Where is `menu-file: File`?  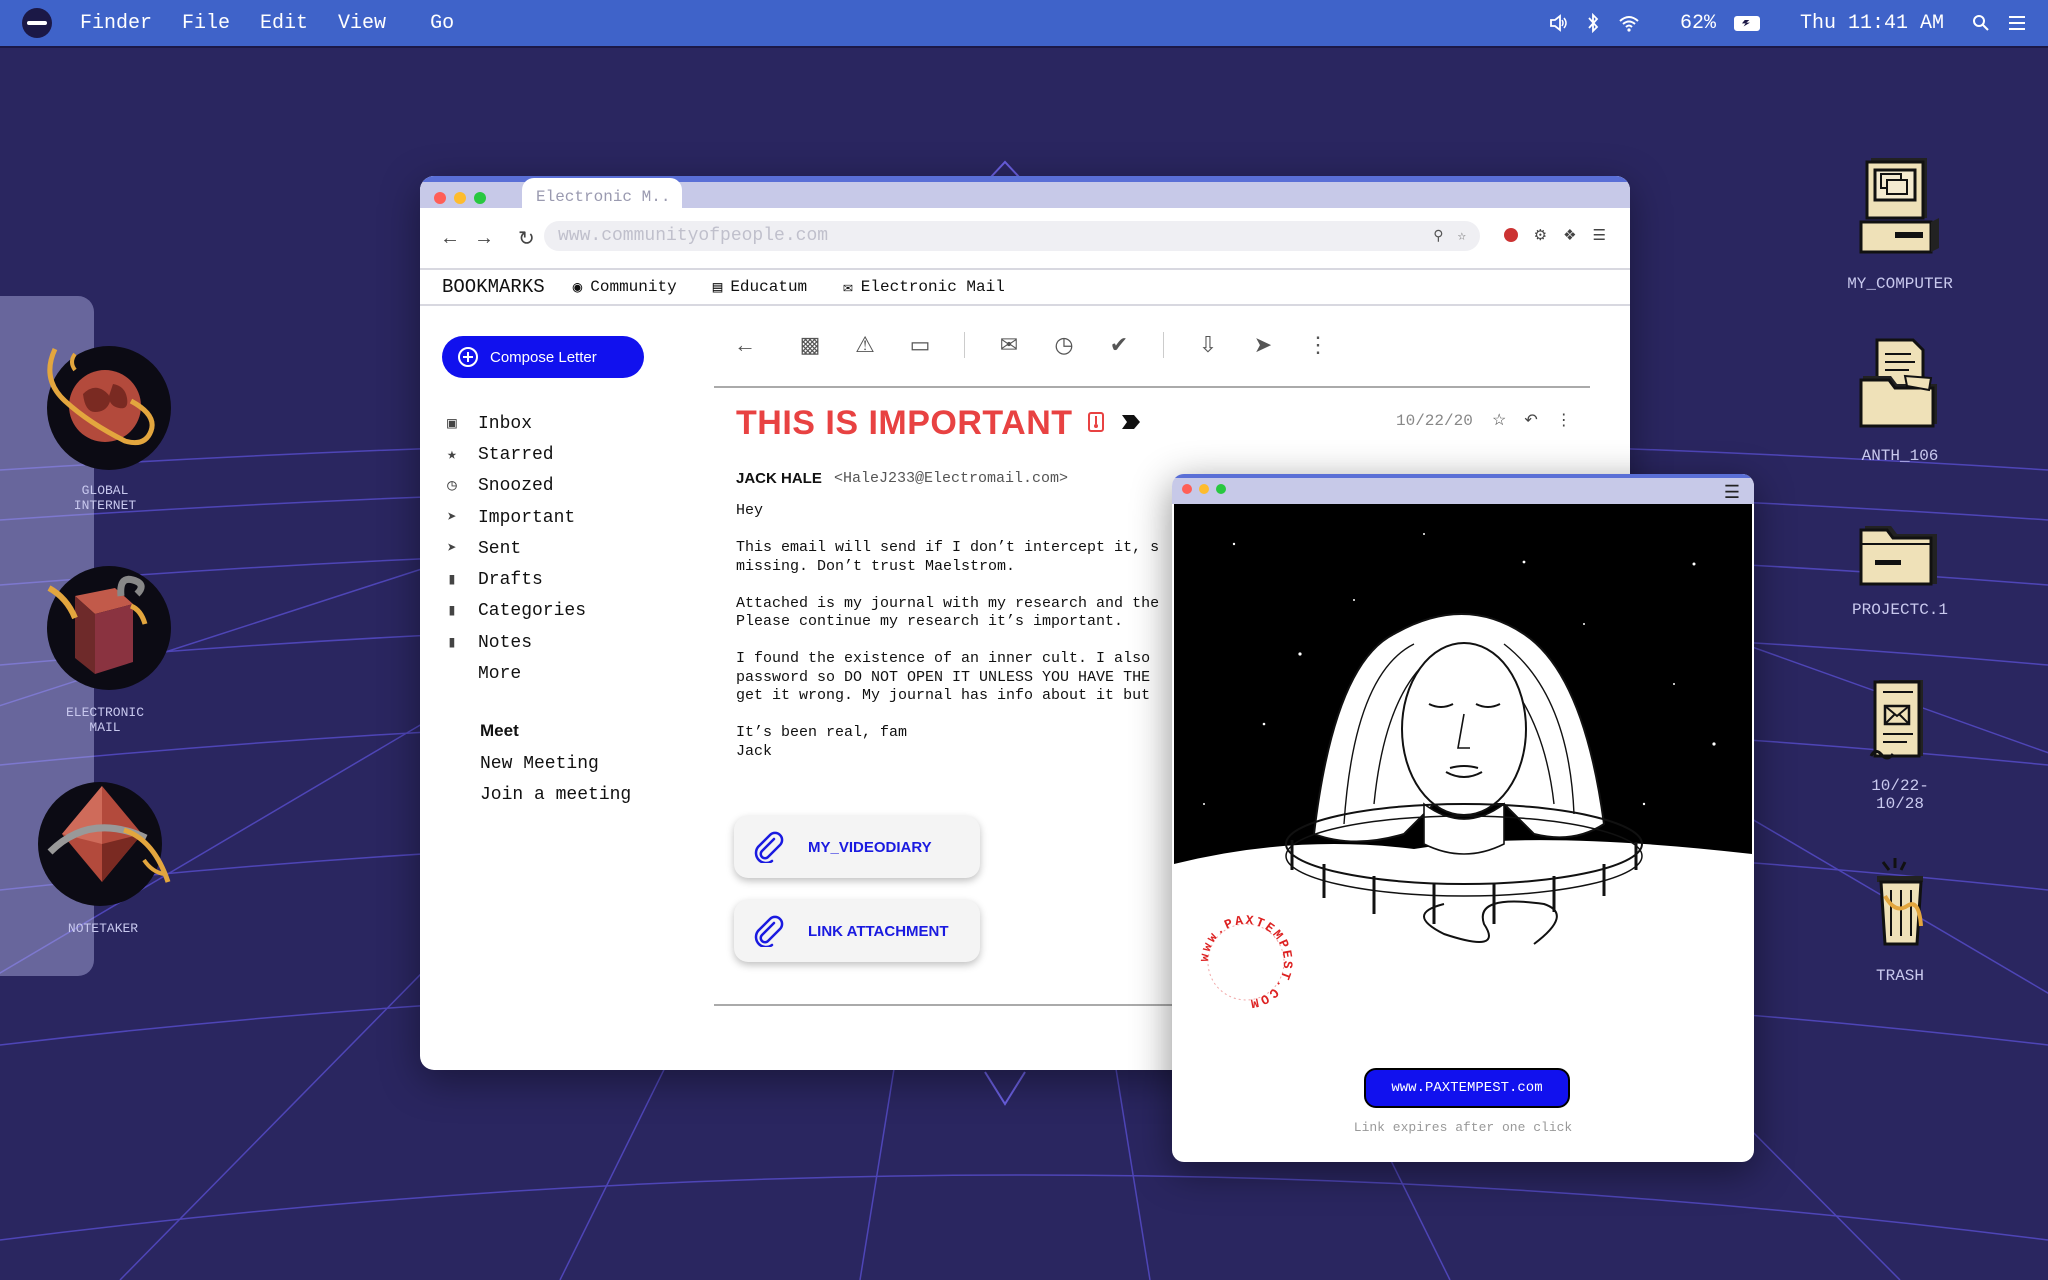
menu-file: File is located at coordinates (206, 23).